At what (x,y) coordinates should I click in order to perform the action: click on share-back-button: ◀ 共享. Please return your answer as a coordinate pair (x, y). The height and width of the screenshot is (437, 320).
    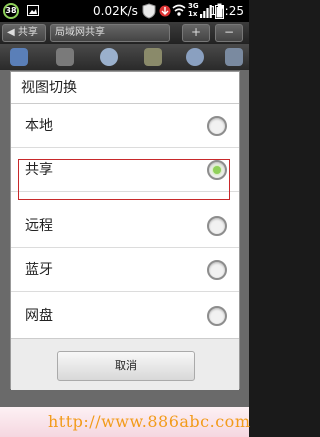
    Looking at the image, I should click on (24, 33).